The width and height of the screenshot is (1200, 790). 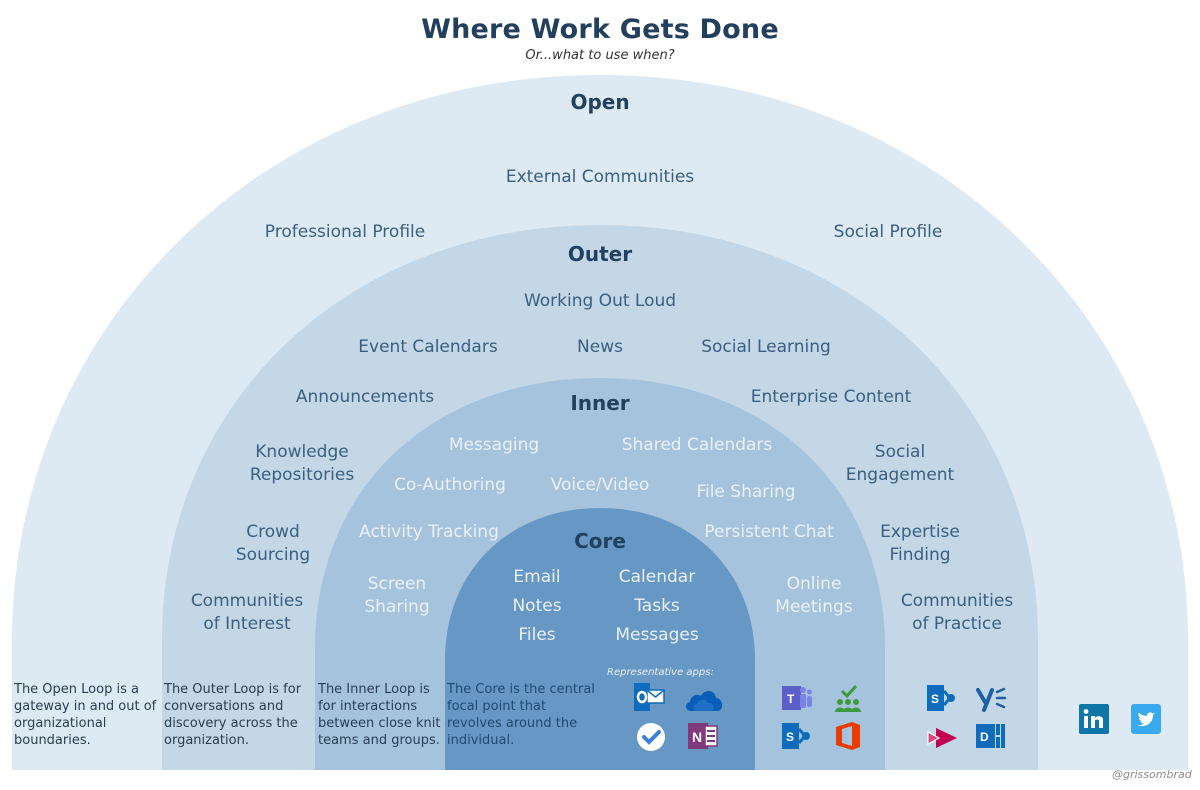 I want to click on inner-loop-title: Inner, so click(x=600, y=403).